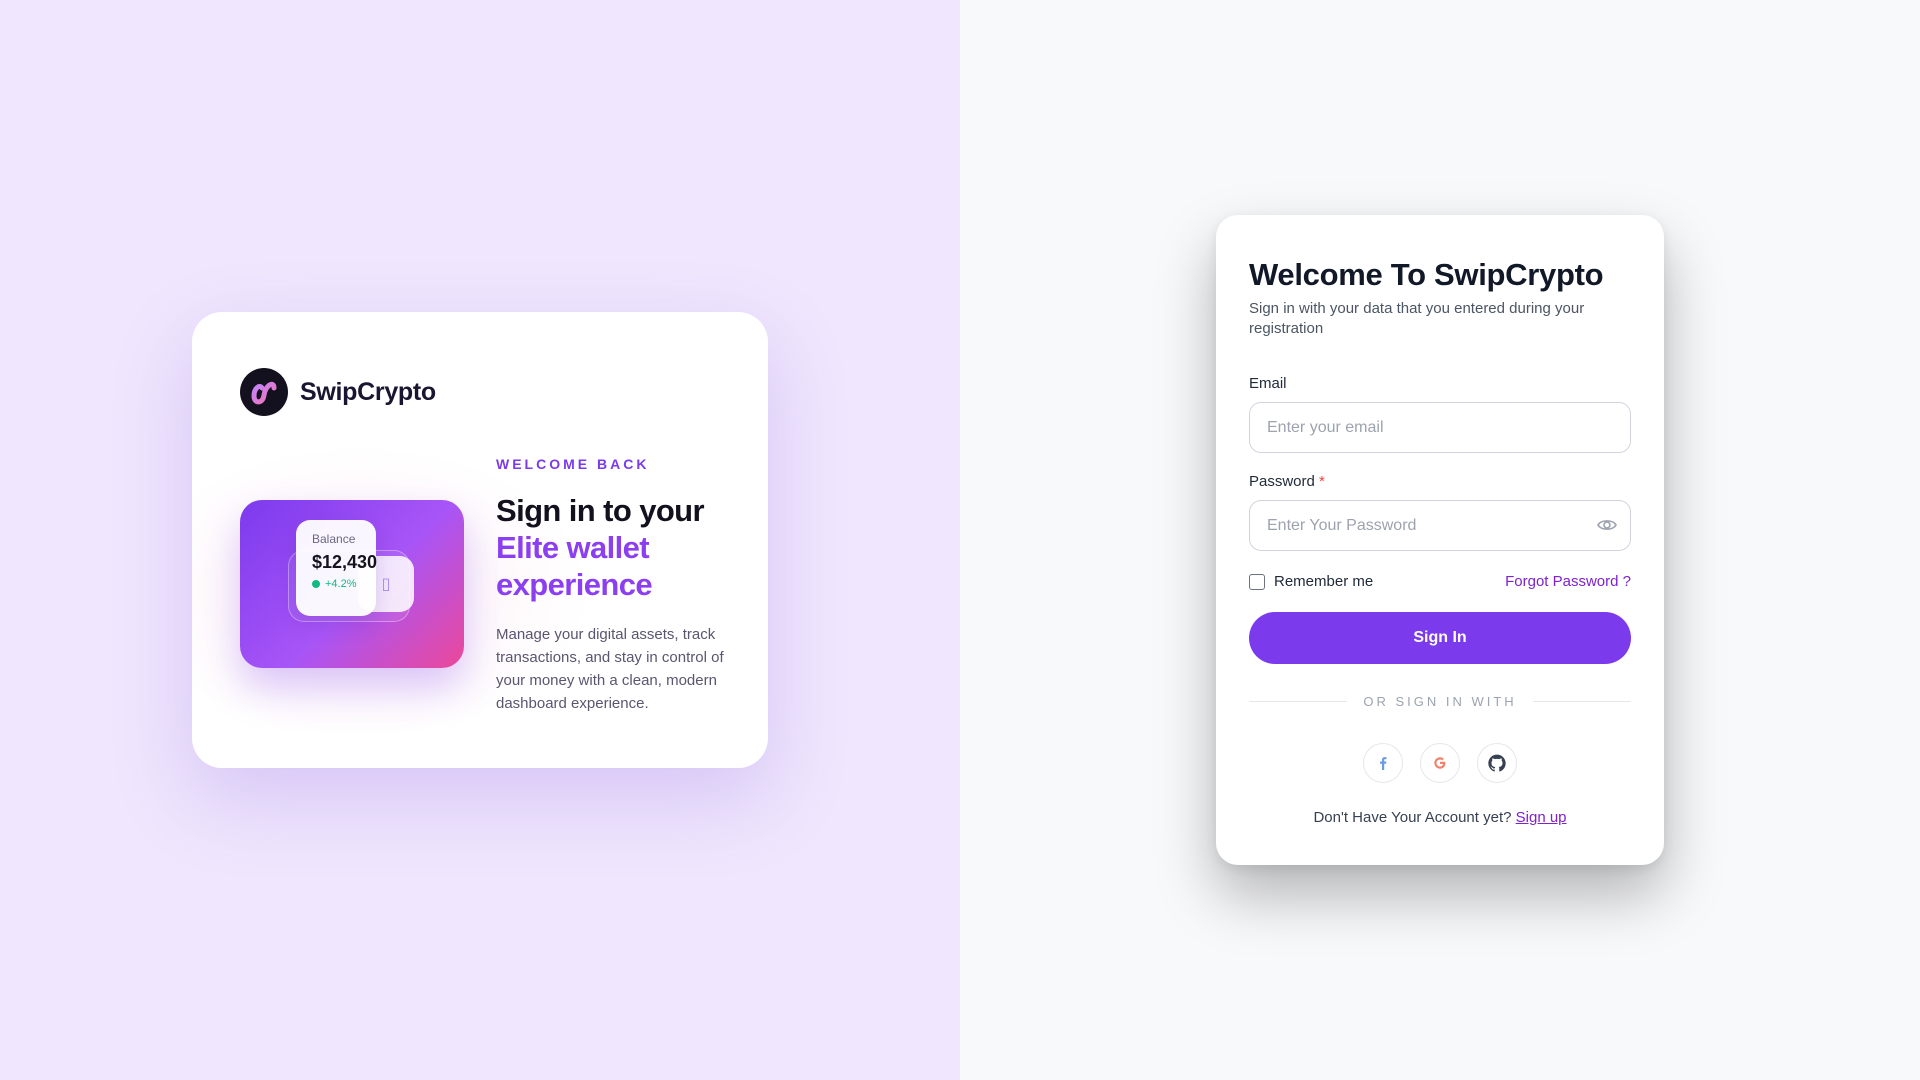 The height and width of the screenshot is (1080, 1920). What do you see at coordinates (1568, 581) in the screenshot?
I see `forgot-password-link: Forgot Password ?` at bounding box center [1568, 581].